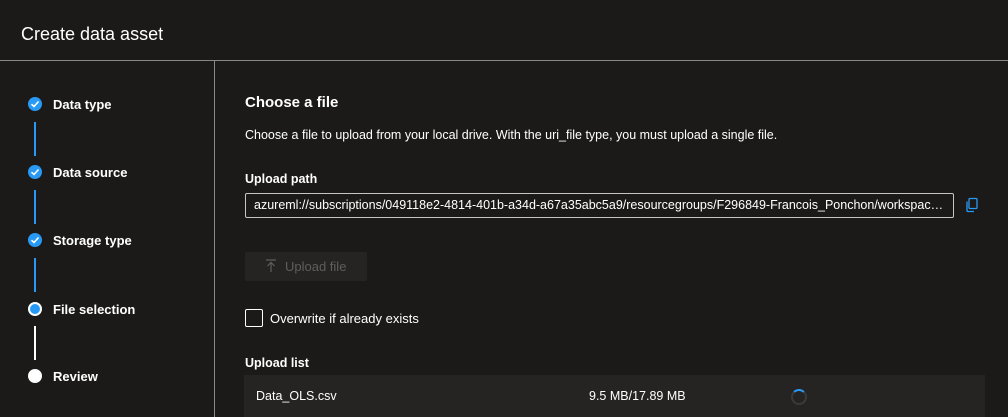 The height and width of the screenshot is (417, 1008). What do you see at coordinates (799, 397) in the screenshot?
I see `spinner-icon` at bounding box center [799, 397].